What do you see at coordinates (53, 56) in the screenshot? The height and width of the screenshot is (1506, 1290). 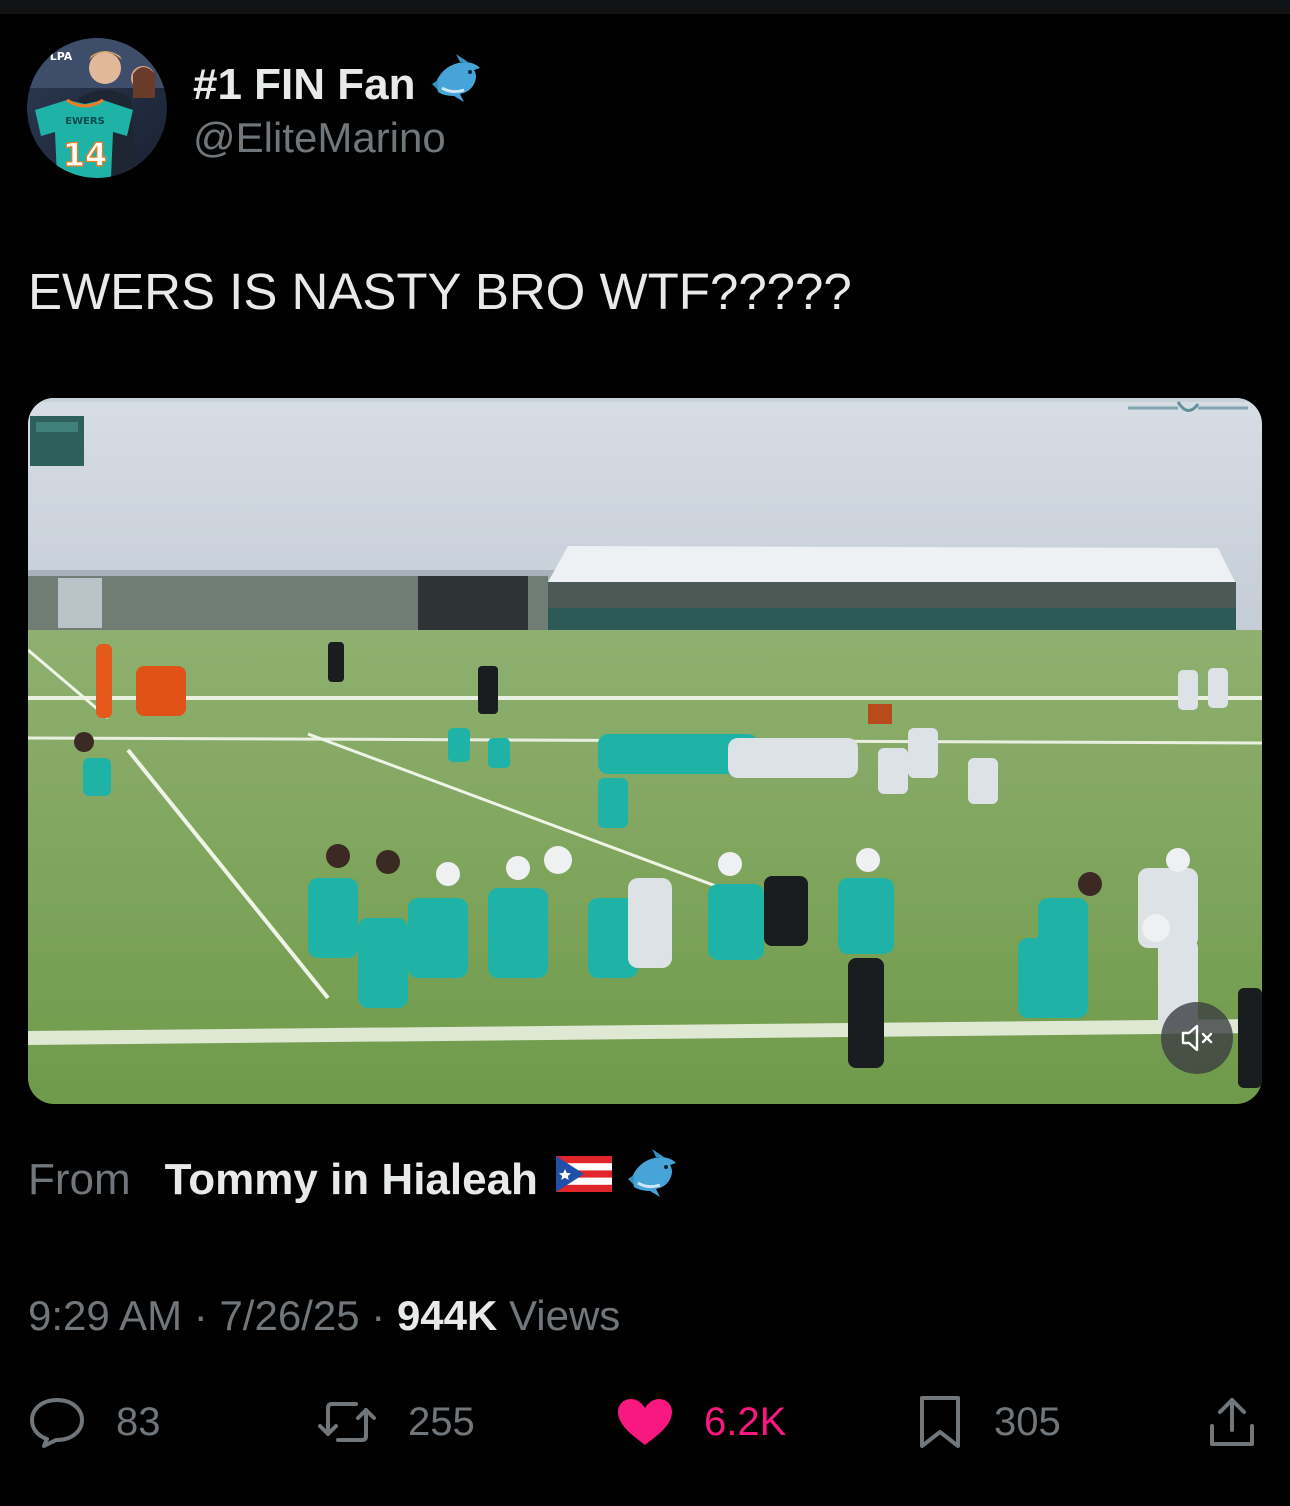 I see `avatar-badge: NFLPA` at bounding box center [53, 56].